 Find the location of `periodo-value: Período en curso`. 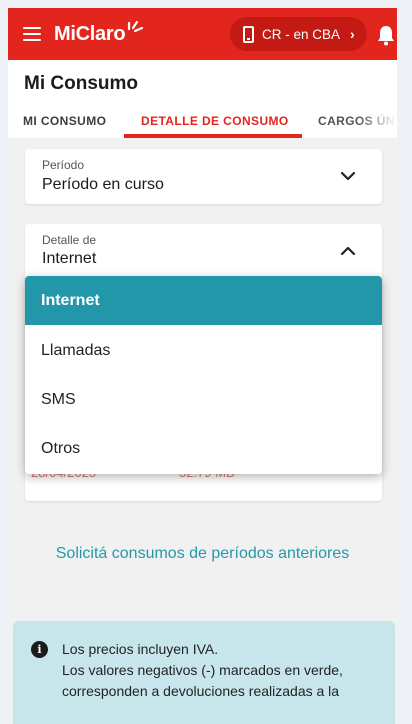

periodo-value: Período en curso is located at coordinates (103, 184).